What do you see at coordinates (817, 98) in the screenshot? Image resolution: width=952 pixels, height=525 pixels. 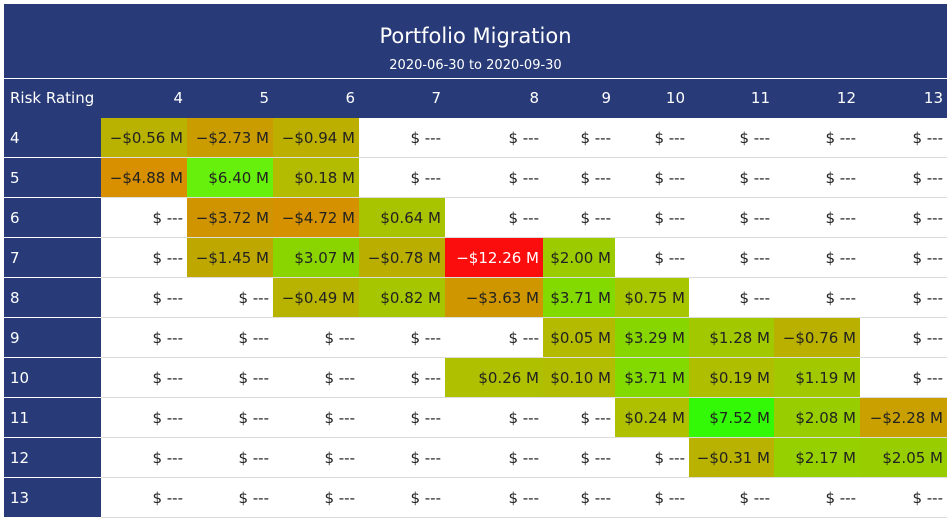 I see `column-header: 12` at bounding box center [817, 98].